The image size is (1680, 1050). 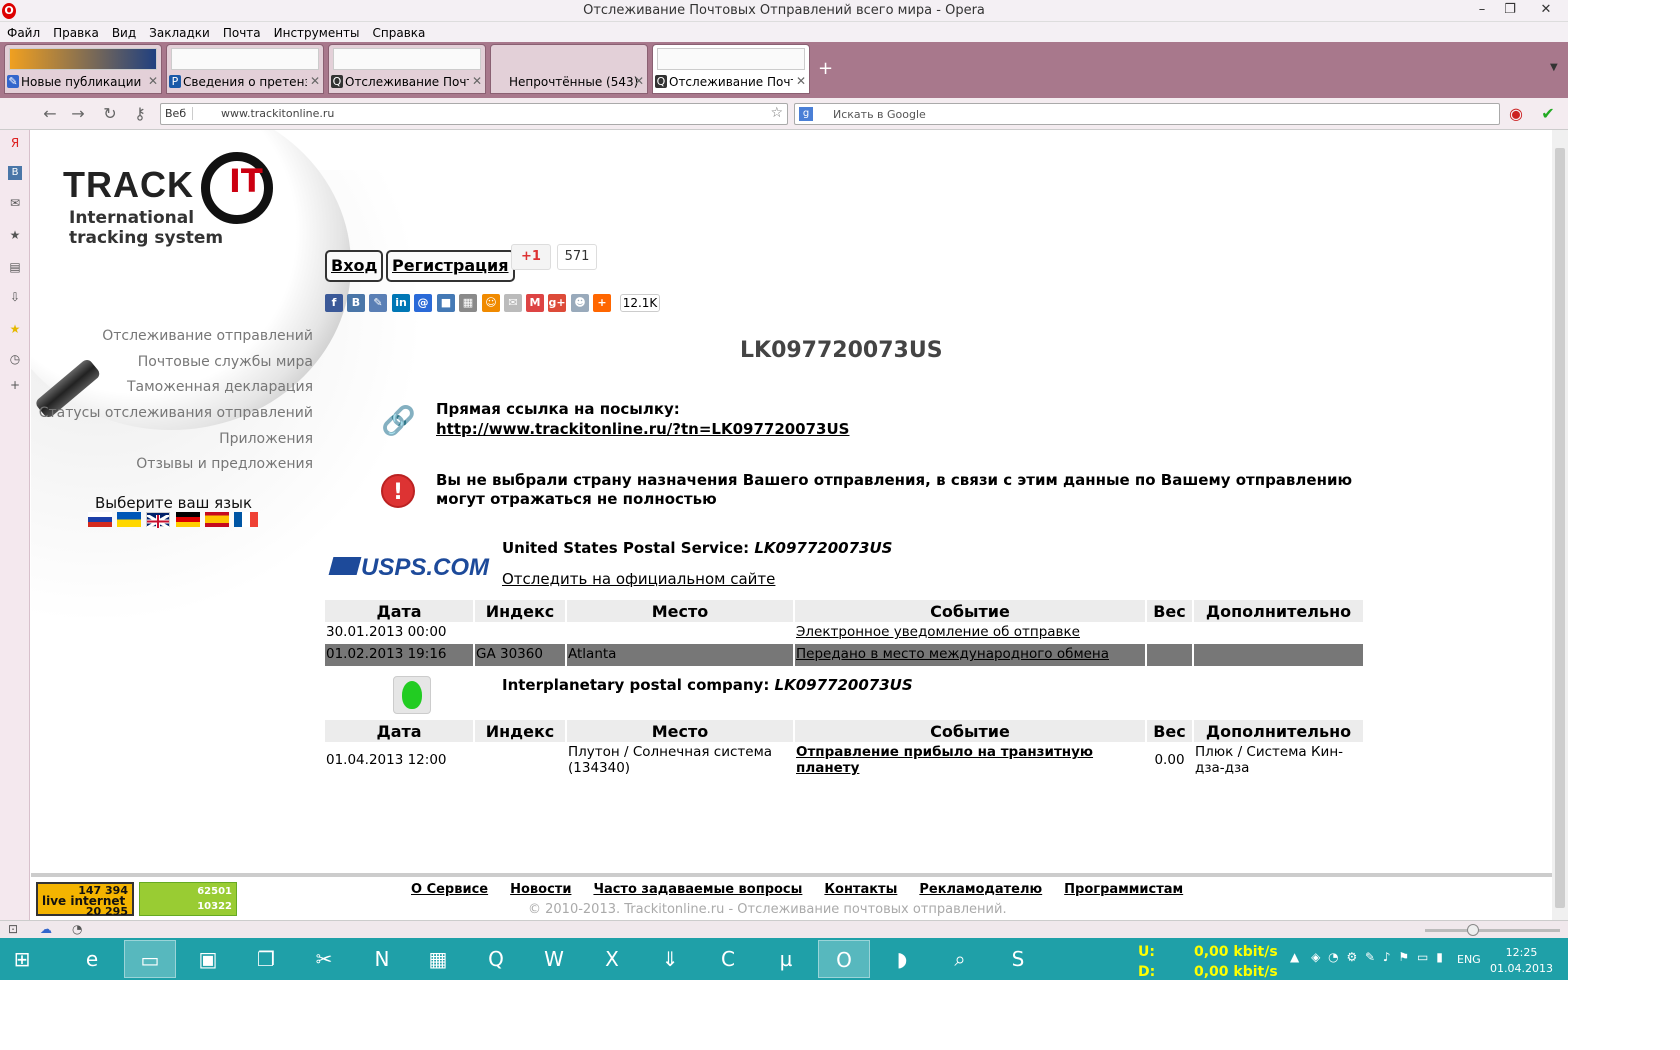 What do you see at coordinates (100, 519) in the screenshot?
I see `flag-ru-icon` at bounding box center [100, 519].